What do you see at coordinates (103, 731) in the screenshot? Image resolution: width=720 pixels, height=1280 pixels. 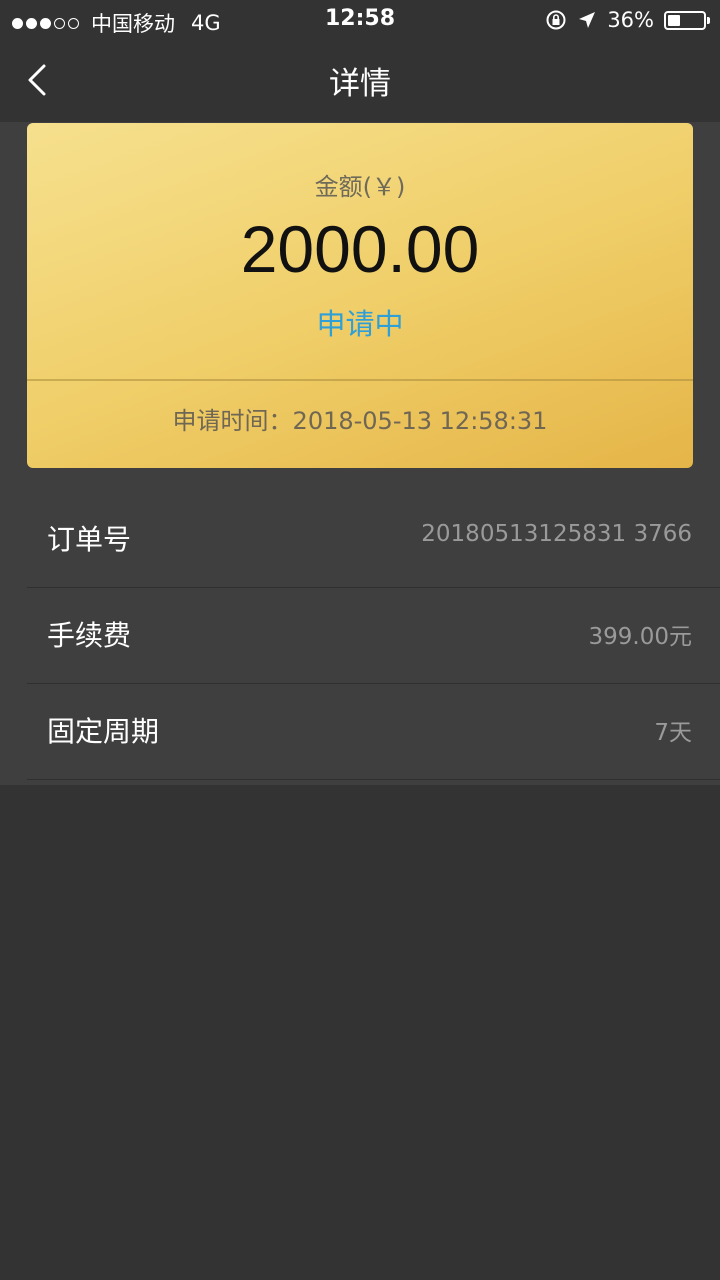 I see `row-label: 固定周期` at bounding box center [103, 731].